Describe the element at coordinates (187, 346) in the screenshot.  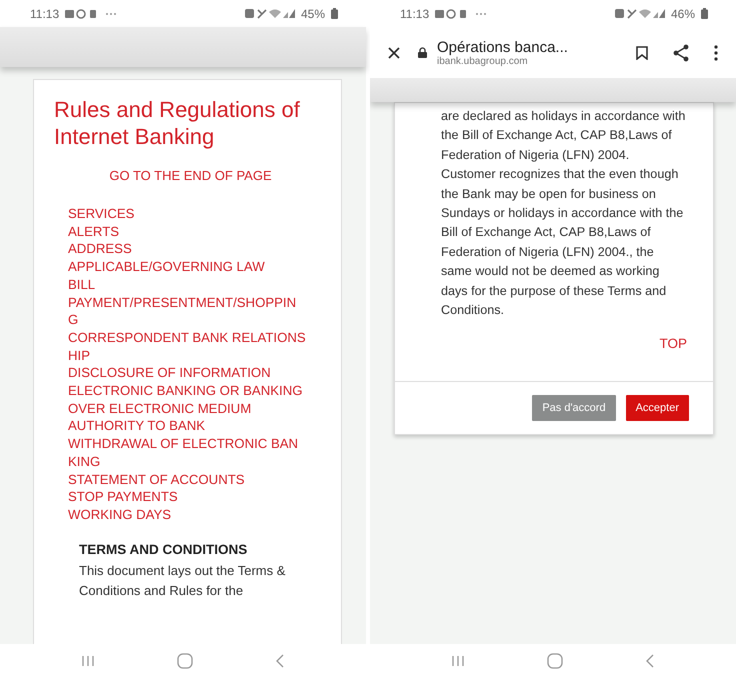
I see `section-link: CORRESPONDENT BANK RELATIONSHIP` at that location.